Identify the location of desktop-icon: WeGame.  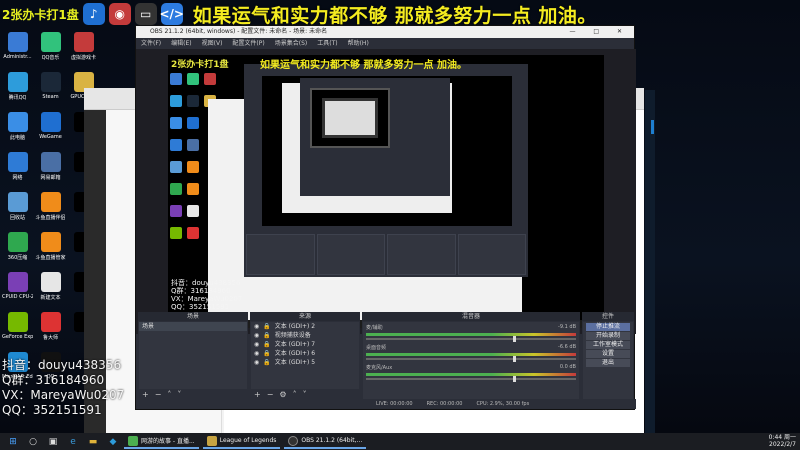
(50, 130).